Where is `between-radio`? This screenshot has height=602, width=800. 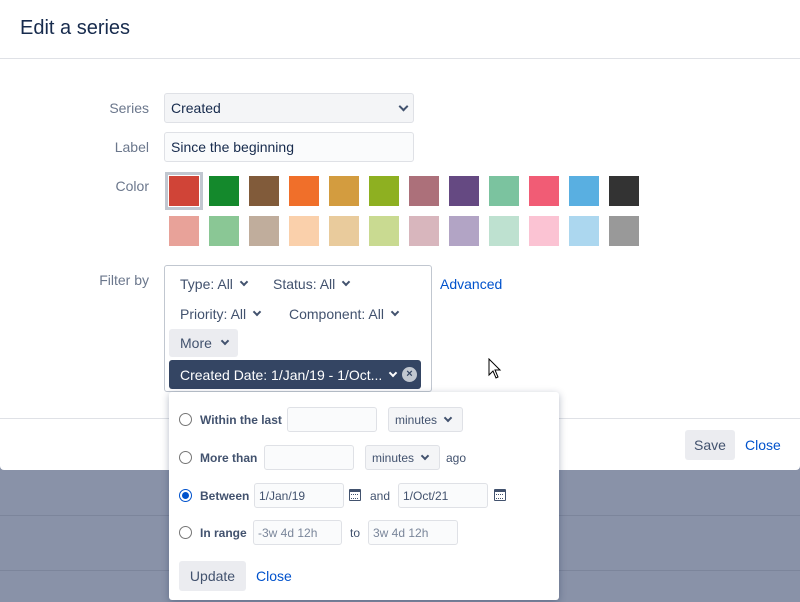 between-radio is located at coordinates (185, 495).